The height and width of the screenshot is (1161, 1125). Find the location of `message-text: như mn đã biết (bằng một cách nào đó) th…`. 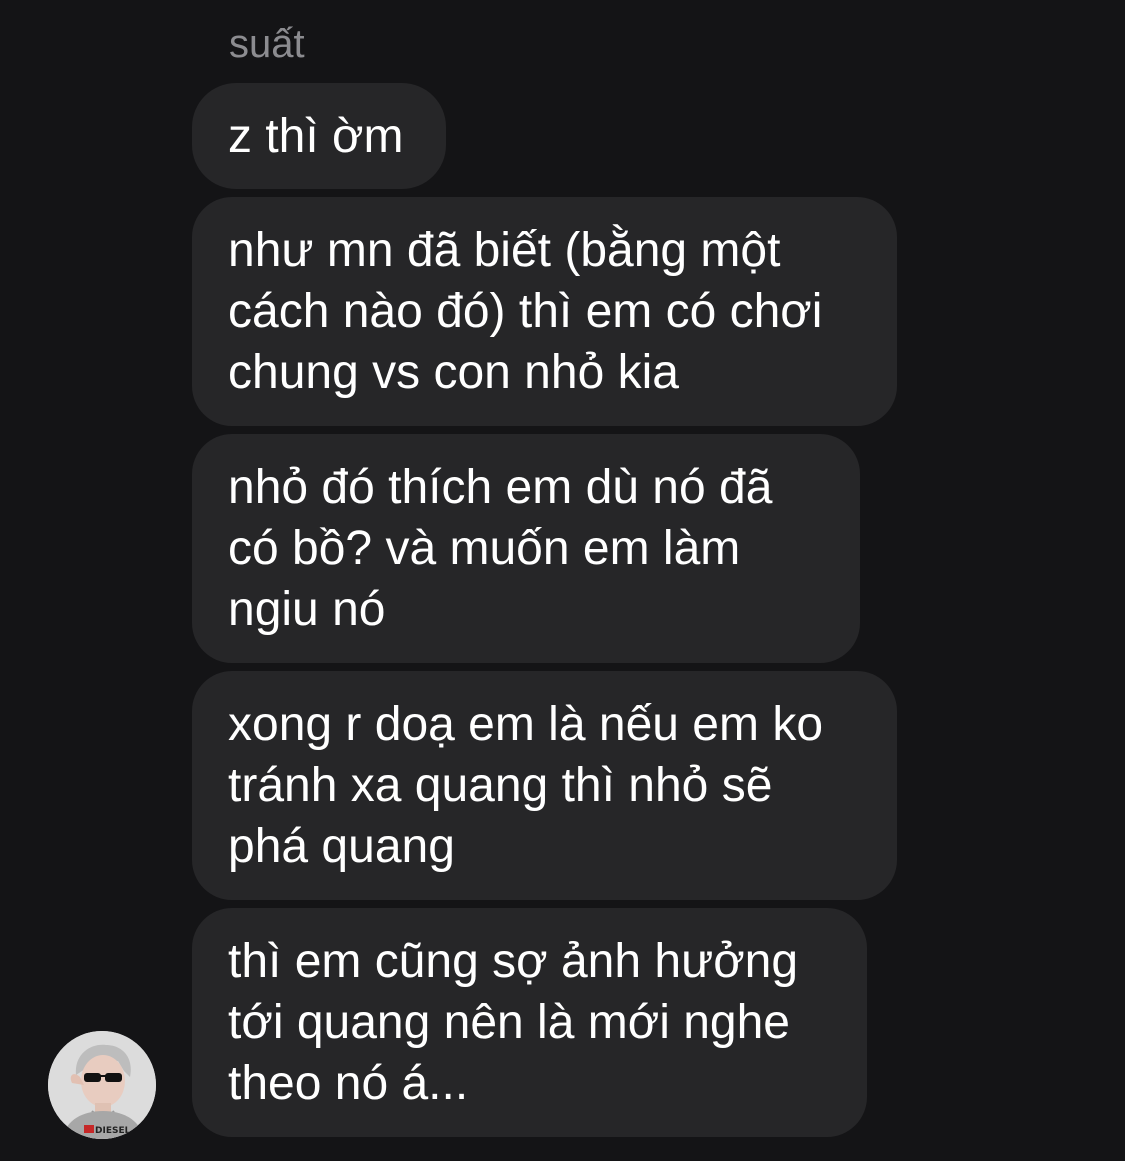

message-text: như mn đã biết (bằng một cách nào đó) th… is located at coordinates (525, 311).